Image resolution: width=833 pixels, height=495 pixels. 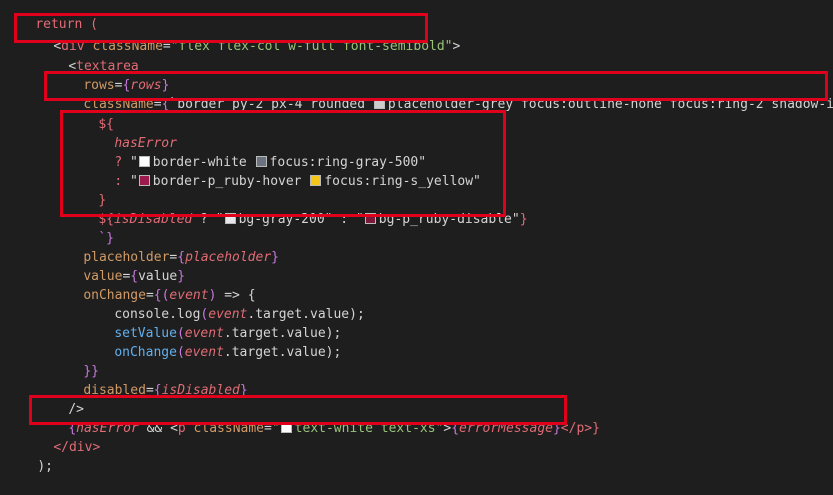 What do you see at coordinates (285, 219) in the screenshot?
I see `code-token: bg-gray-200"` at bounding box center [285, 219].